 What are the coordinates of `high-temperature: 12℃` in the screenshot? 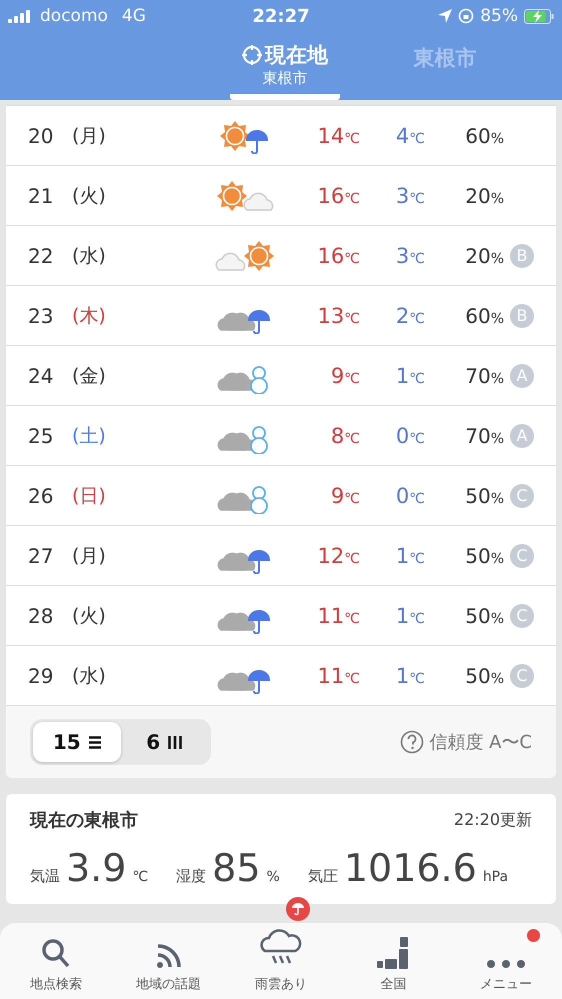 It's located at (338, 556).